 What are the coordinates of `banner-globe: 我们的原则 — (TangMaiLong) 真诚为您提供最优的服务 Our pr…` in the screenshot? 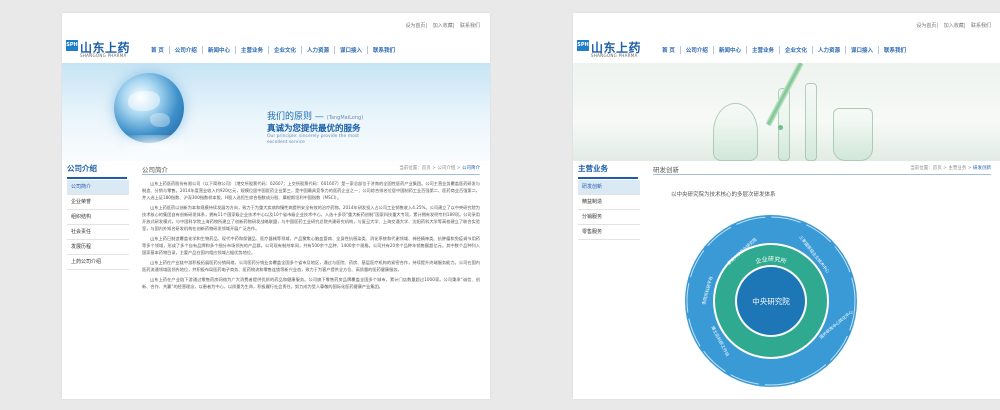 It's located at (276, 112).